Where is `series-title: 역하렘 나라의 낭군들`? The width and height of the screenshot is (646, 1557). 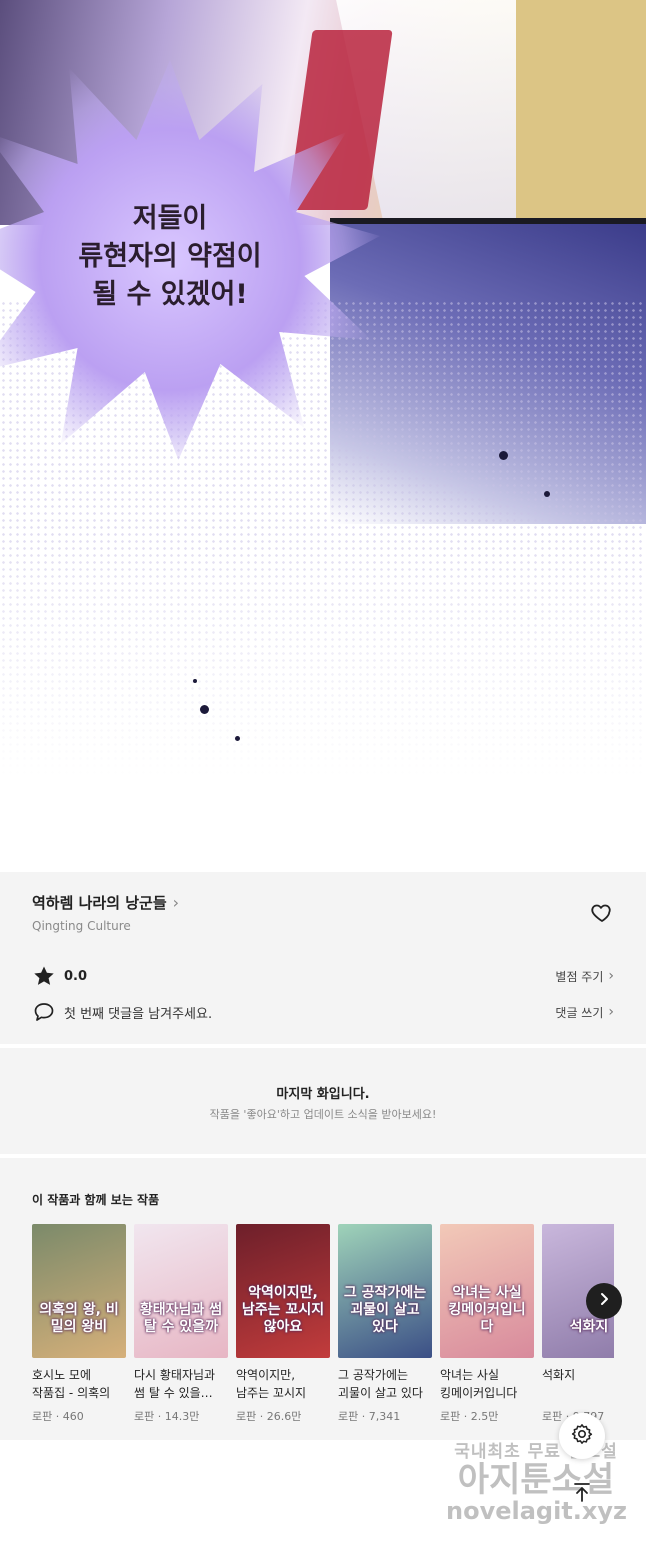
series-title: 역하렘 나라의 낭군들 is located at coordinates (99, 903).